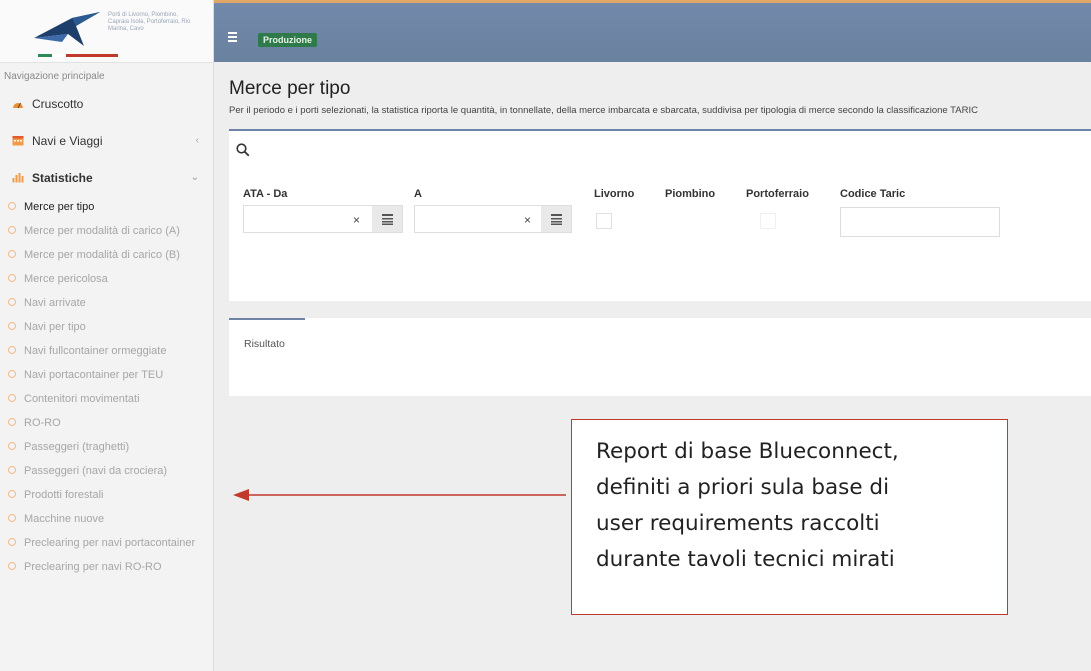 Image resolution: width=1091 pixels, height=671 pixels. I want to click on sidebar-subitem: Merce per modalità di carico (B), so click(106, 256).